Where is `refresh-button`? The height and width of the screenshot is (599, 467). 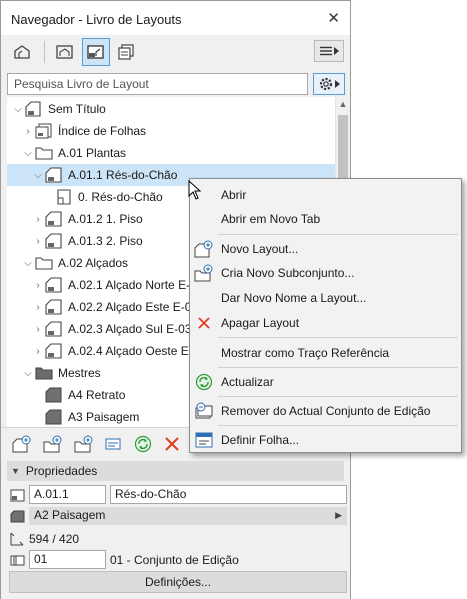
refresh-button is located at coordinates (143, 444).